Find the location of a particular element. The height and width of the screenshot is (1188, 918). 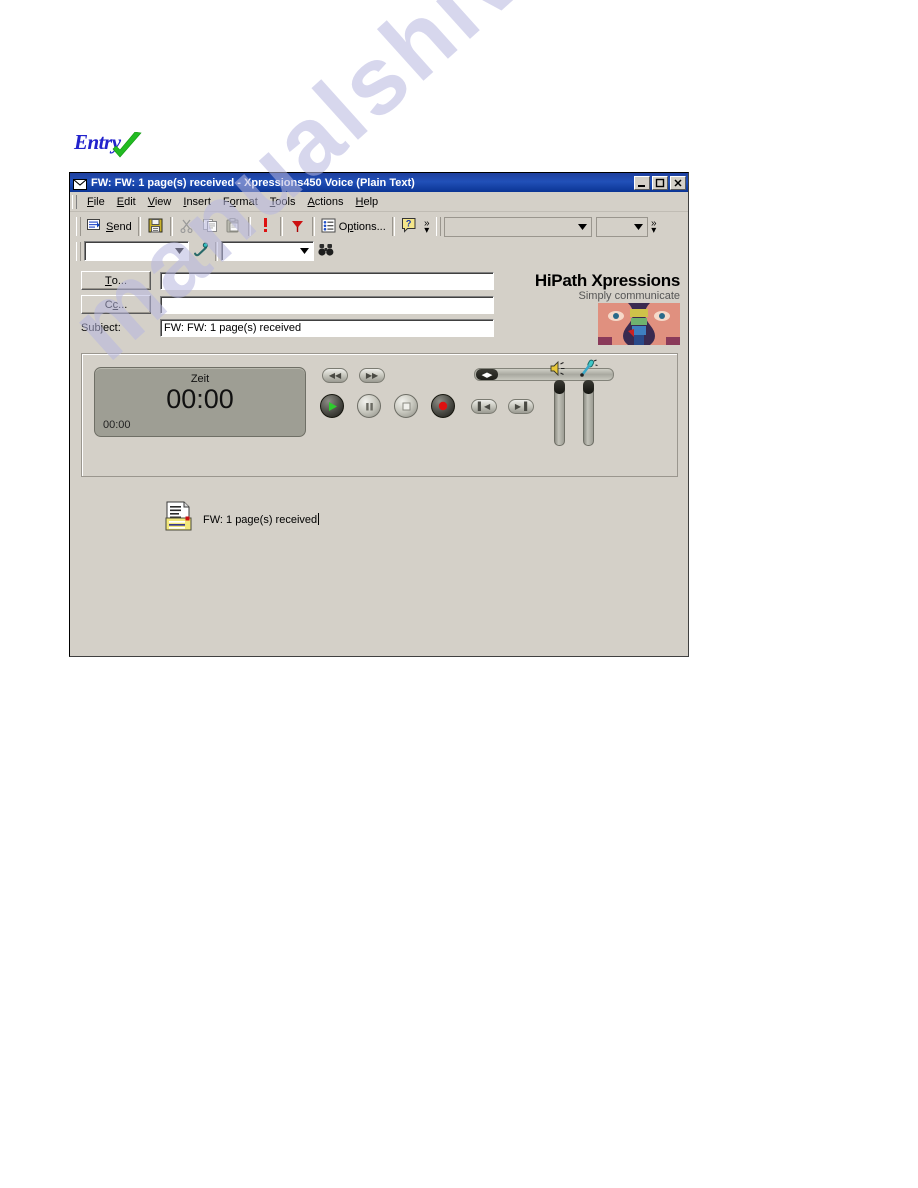

menu-item-view: View is located at coordinates (160, 202).